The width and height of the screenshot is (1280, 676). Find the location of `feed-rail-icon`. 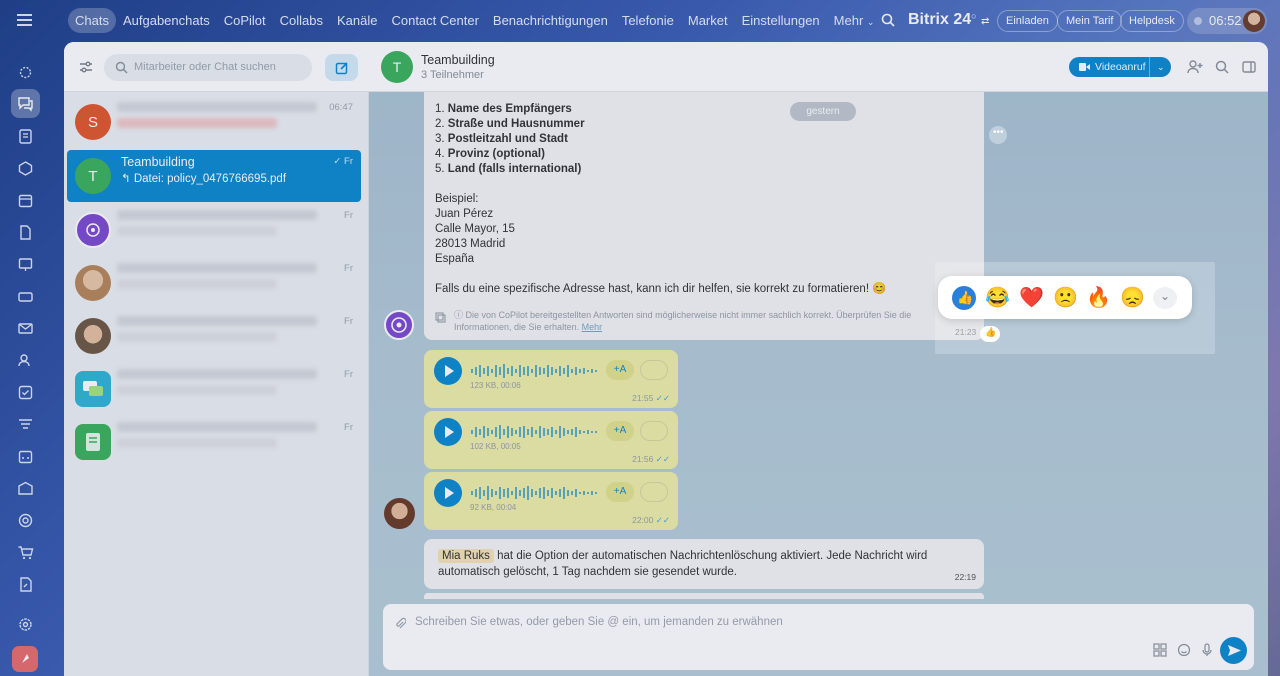

feed-rail-icon is located at coordinates (25, 136).